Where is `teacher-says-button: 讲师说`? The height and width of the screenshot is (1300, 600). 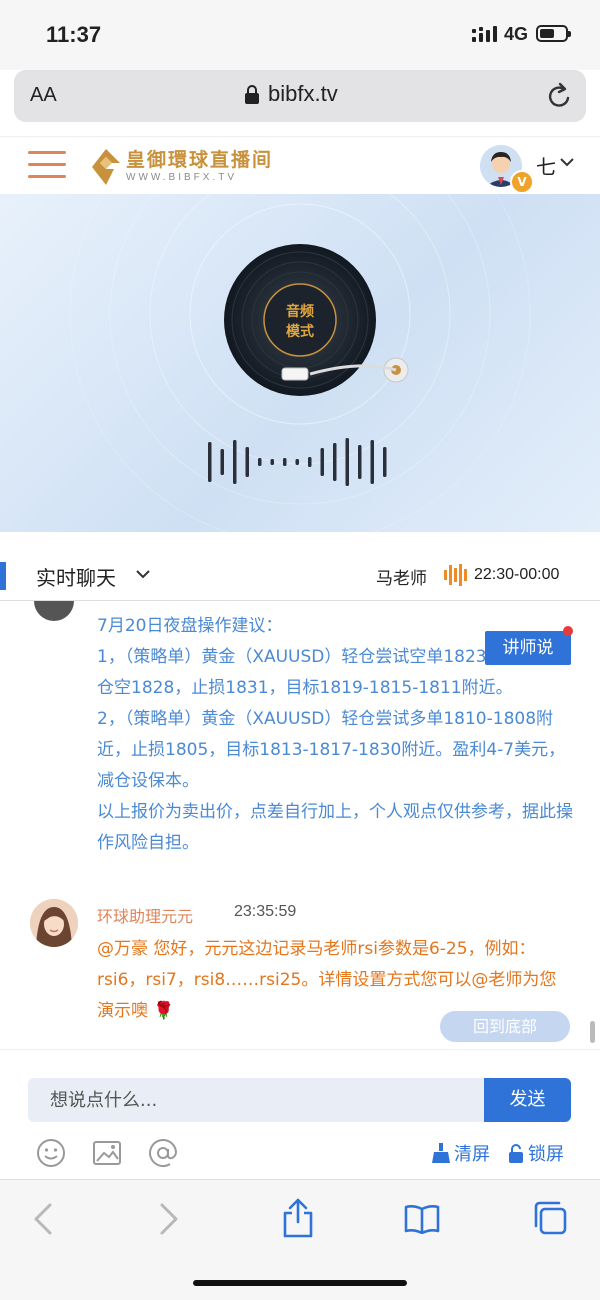
teacher-says-button: 讲师说 is located at coordinates (528, 648).